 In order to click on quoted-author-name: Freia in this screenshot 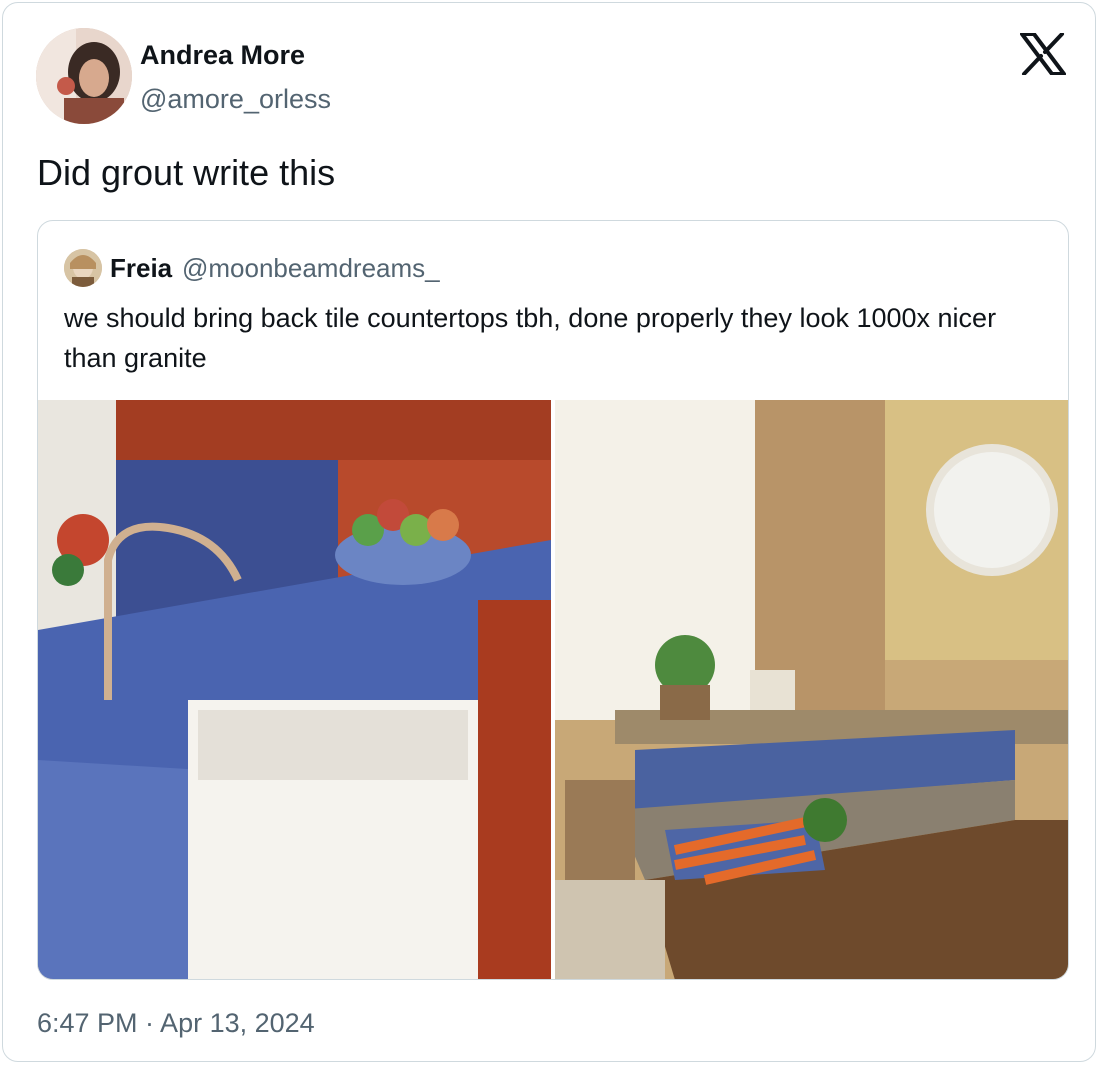, I will do `click(141, 268)`.